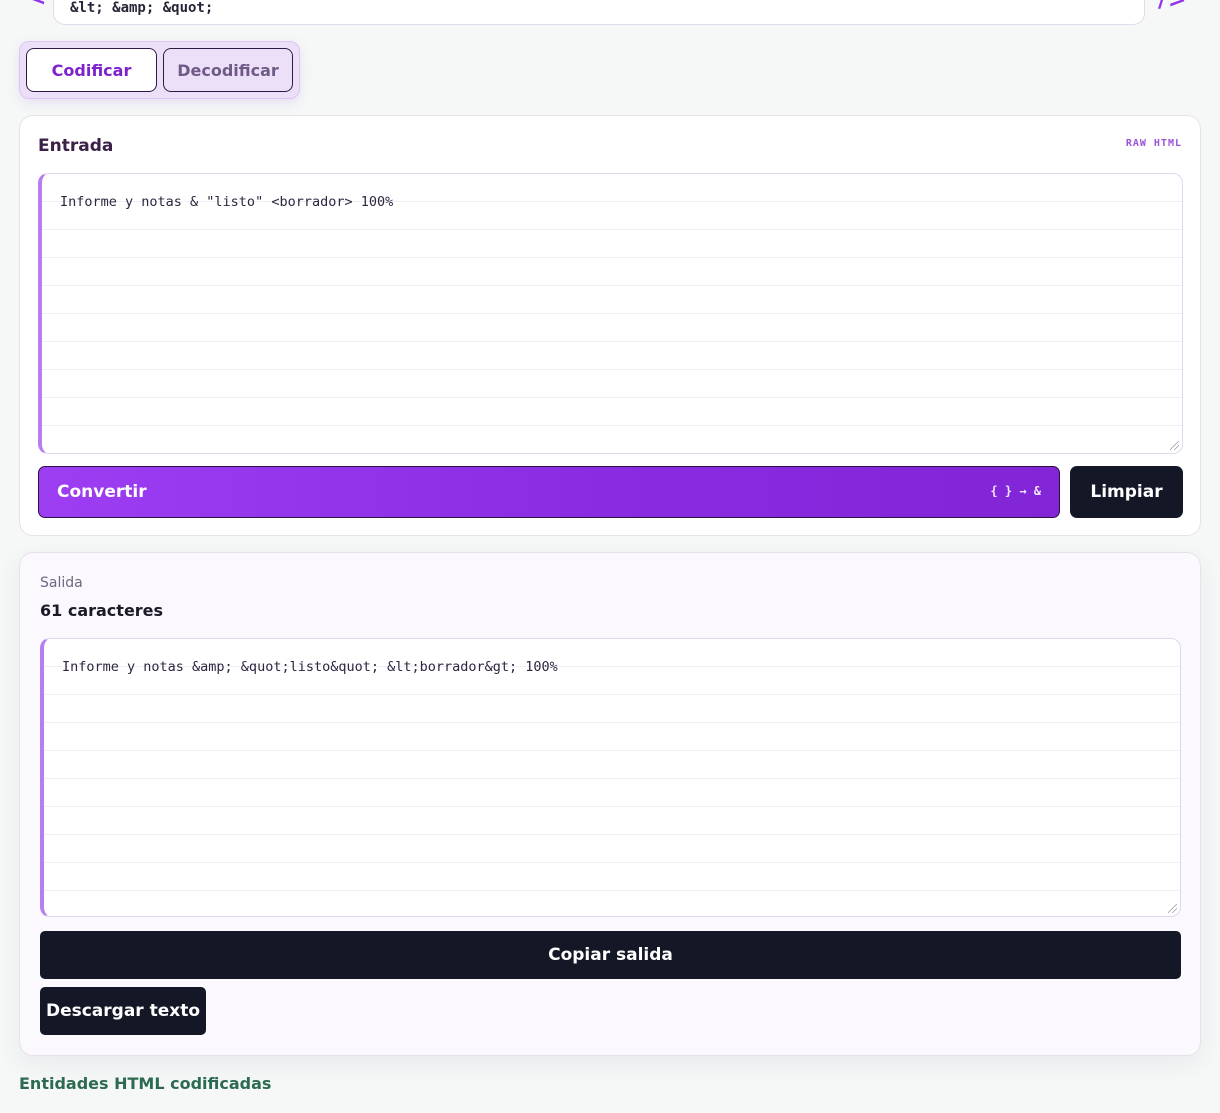 This screenshot has width=1220, height=1113. I want to click on encode-button: Codificar, so click(91, 70).